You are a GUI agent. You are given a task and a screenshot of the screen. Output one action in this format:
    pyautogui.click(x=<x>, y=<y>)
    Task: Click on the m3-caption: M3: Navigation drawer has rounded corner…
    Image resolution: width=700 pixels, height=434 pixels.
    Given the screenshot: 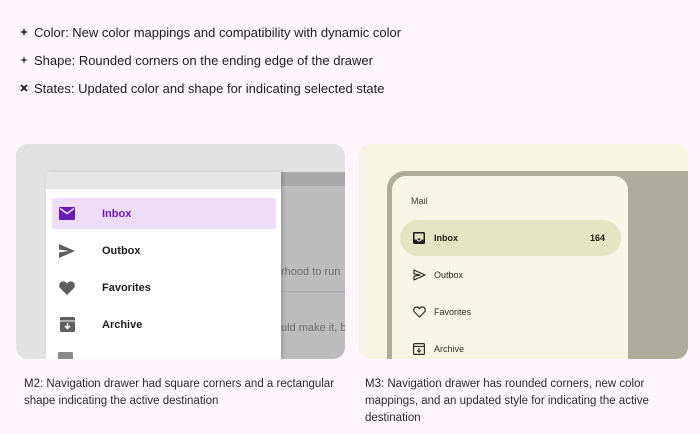 What is the action you would take?
    pyautogui.click(x=507, y=401)
    